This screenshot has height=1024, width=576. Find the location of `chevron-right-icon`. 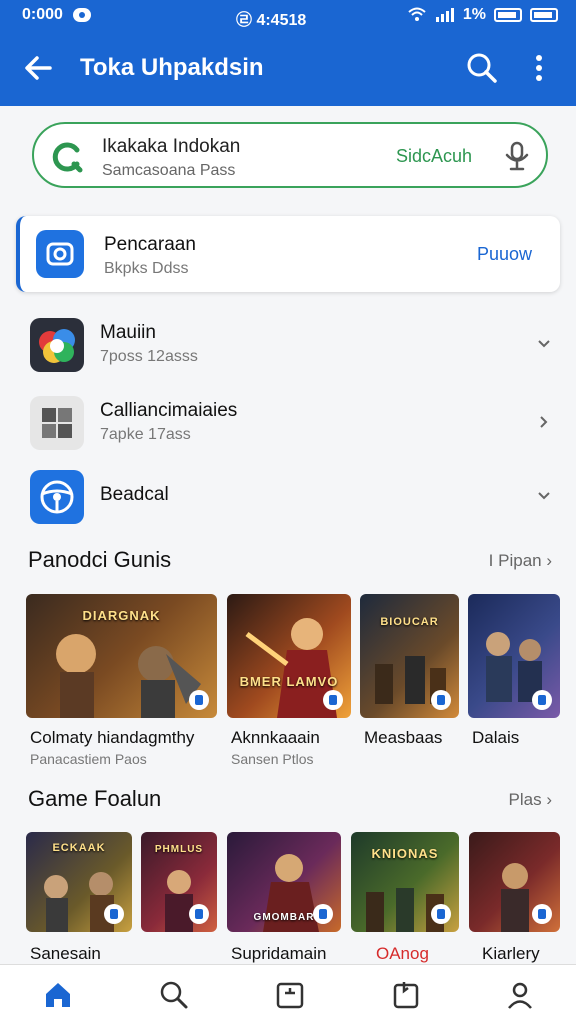

chevron-right-icon is located at coordinates (544, 422).